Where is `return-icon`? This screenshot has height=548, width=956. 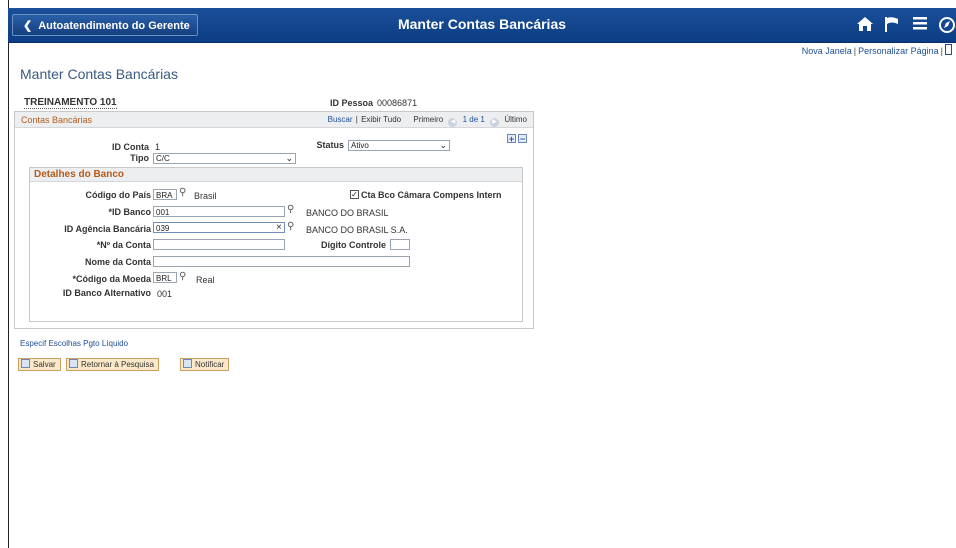 return-icon is located at coordinates (73, 363).